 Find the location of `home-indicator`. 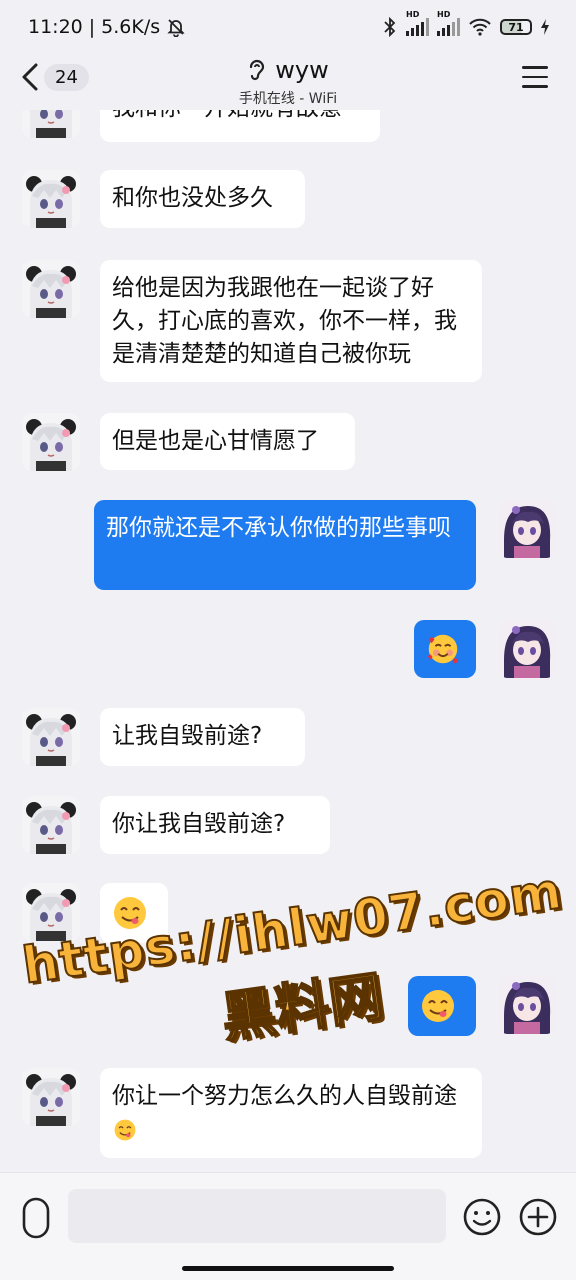

home-indicator is located at coordinates (288, 1268).